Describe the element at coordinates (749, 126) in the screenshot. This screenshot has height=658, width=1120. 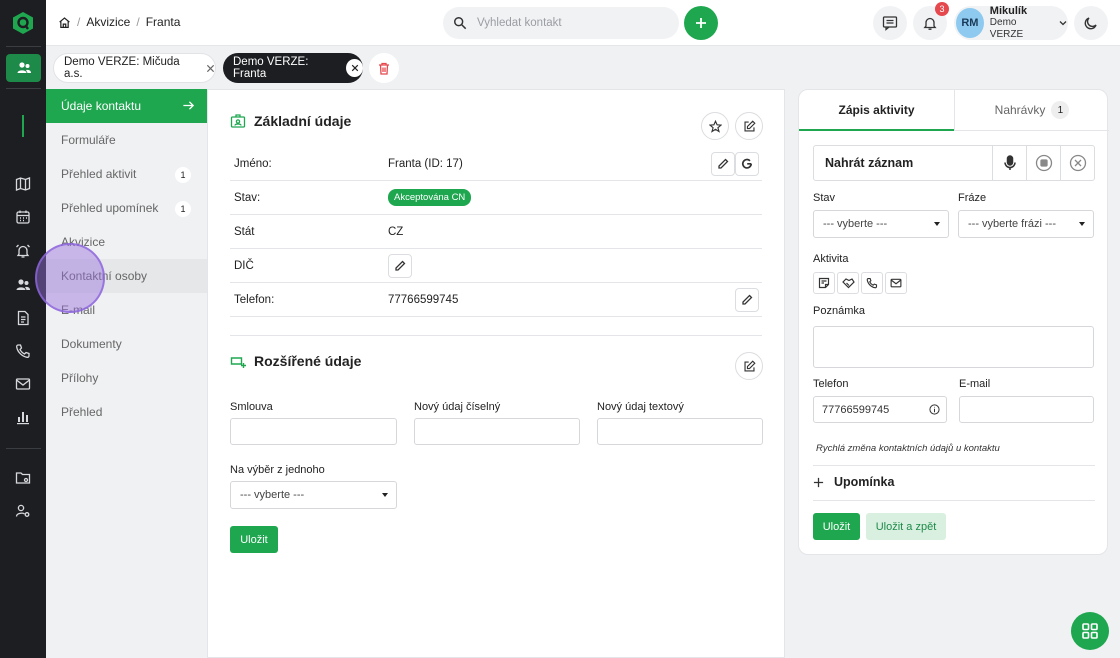
I see `edit-section-button` at that location.